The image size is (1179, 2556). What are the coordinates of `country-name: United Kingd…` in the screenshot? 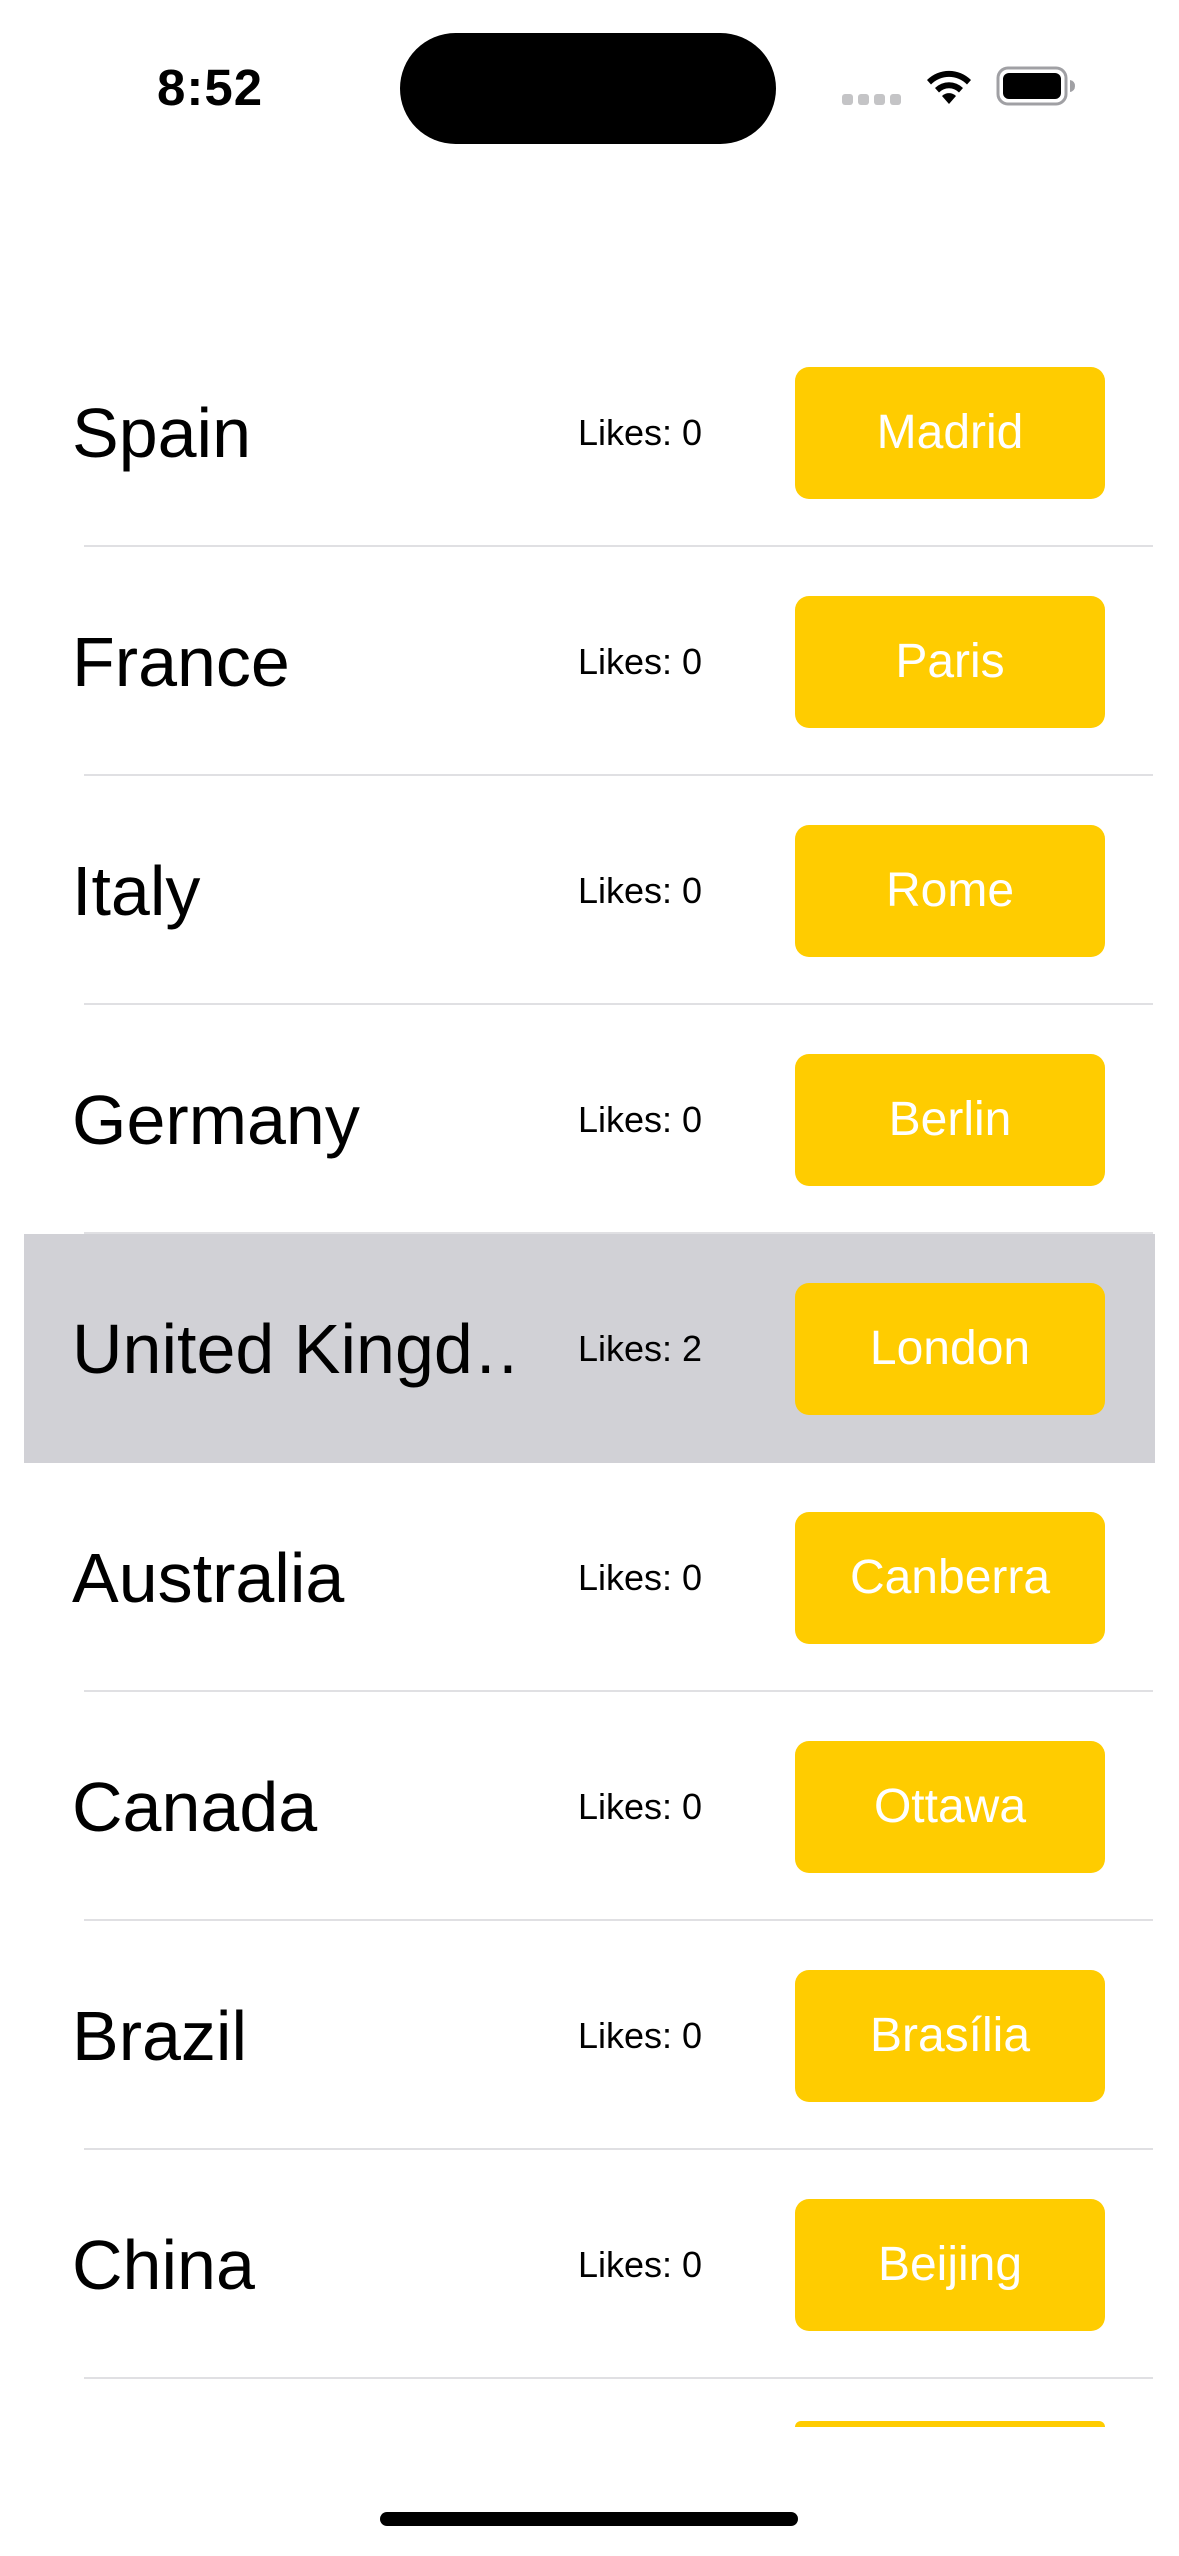 It's located at (297, 1348).